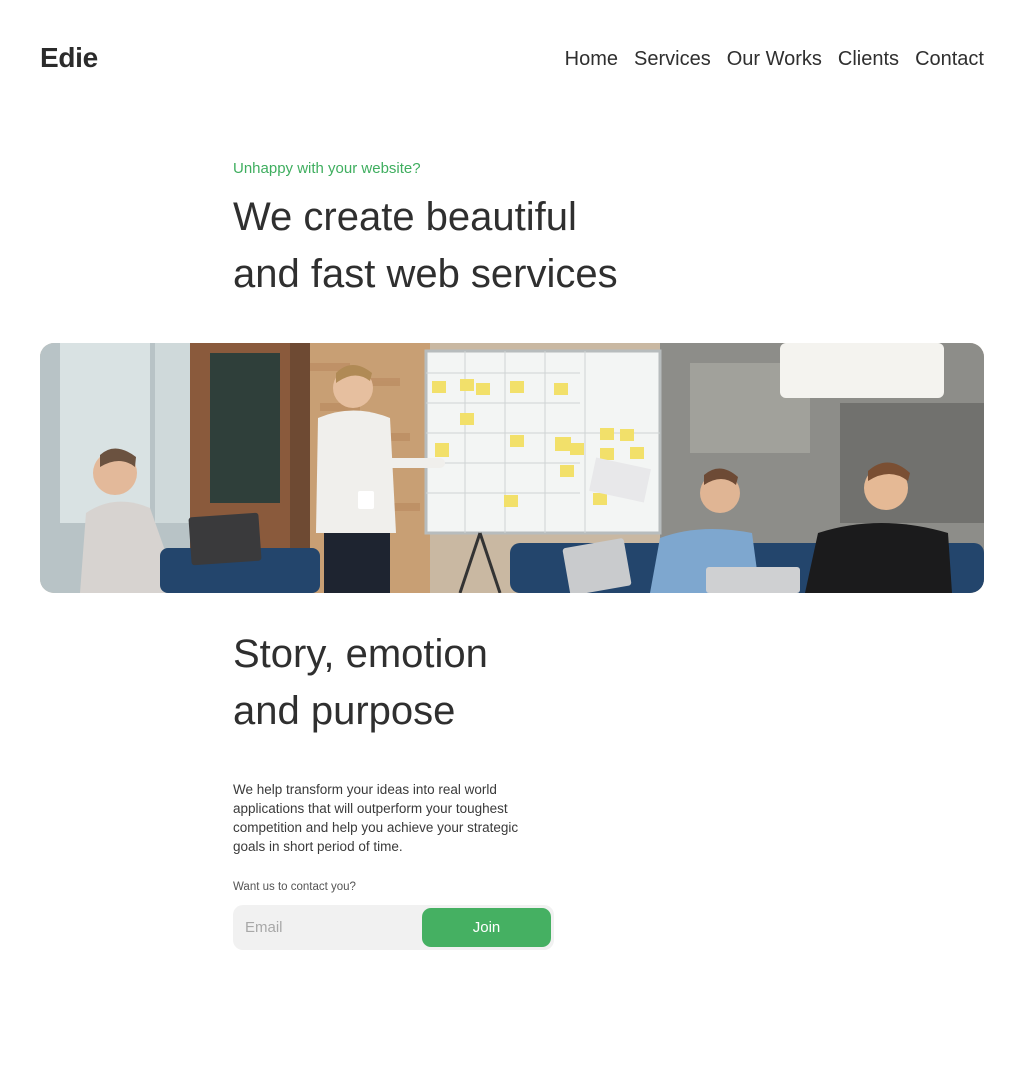  I want to click on signup-form: Join, so click(393, 927).